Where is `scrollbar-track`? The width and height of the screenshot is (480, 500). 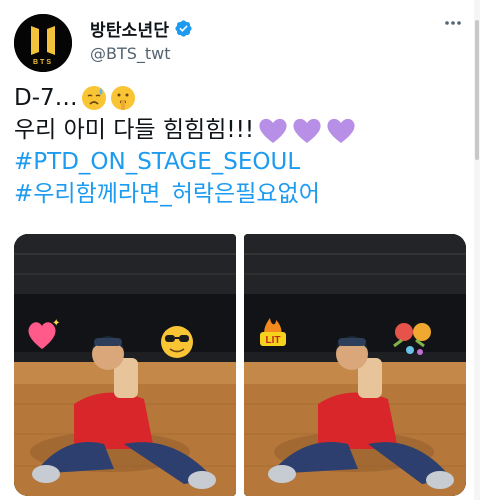 scrollbar-track is located at coordinates (477, 250).